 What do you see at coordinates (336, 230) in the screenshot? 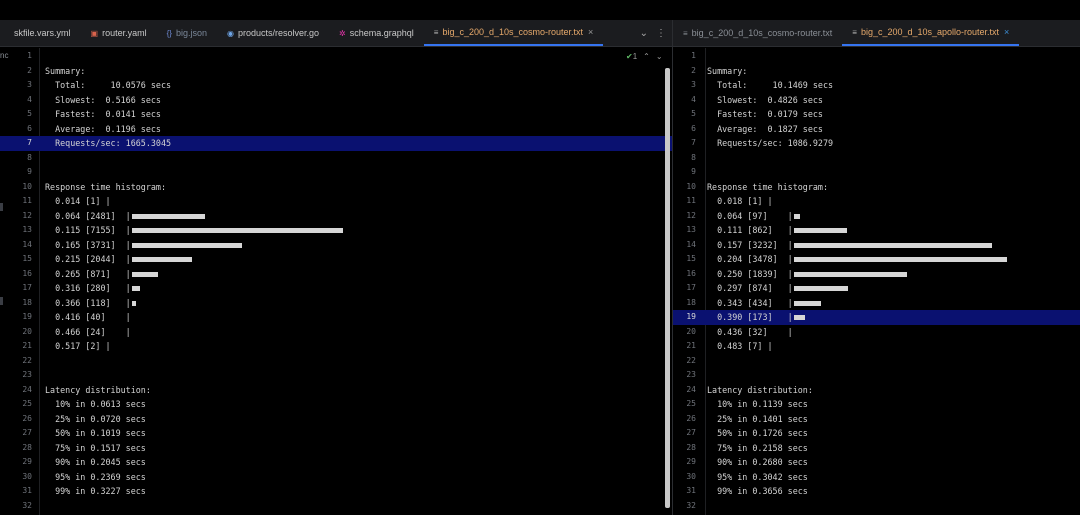
I see `editor-line: 13 0.115 [7155] |` at bounding box center [336, 230].